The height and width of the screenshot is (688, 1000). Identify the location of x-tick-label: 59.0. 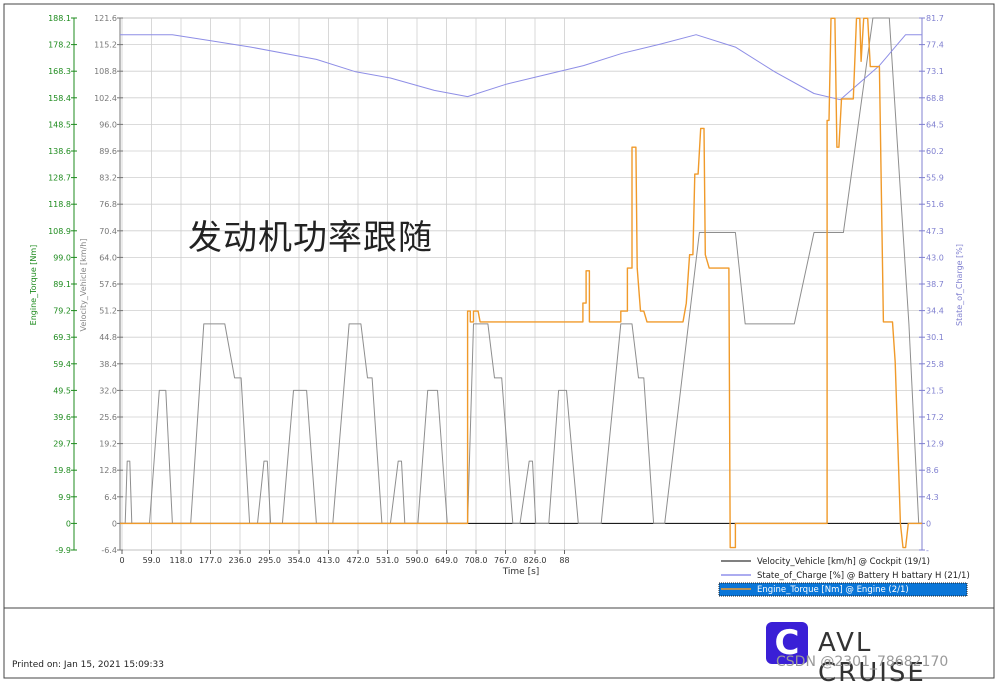
(152, 560).